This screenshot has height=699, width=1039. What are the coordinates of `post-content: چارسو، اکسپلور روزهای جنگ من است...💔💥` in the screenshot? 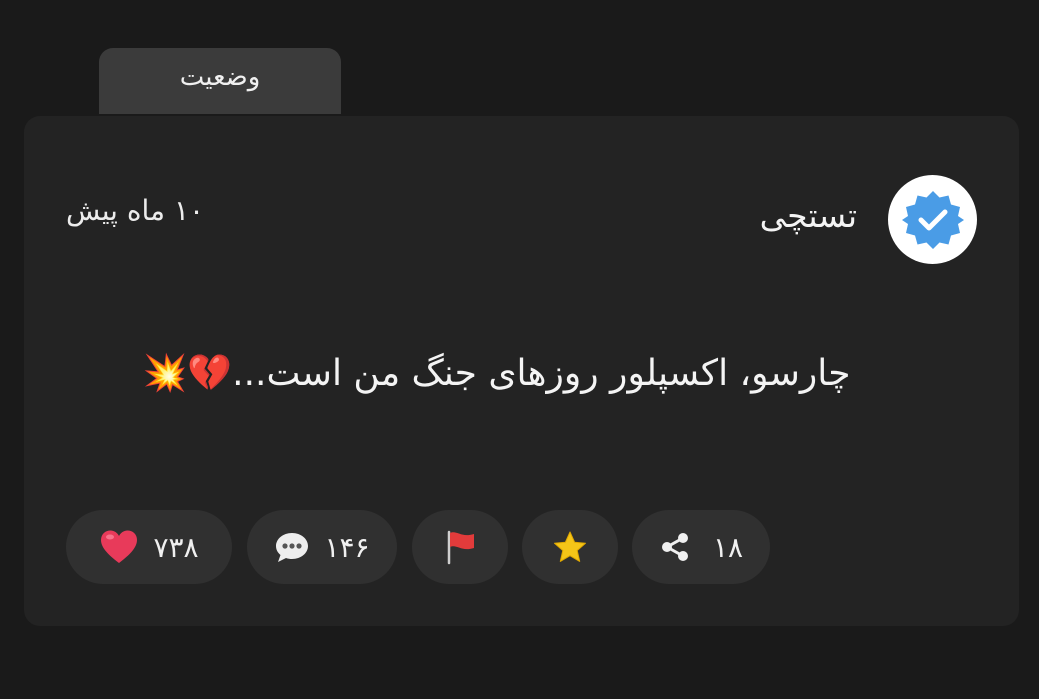 It's located at (496, 373).